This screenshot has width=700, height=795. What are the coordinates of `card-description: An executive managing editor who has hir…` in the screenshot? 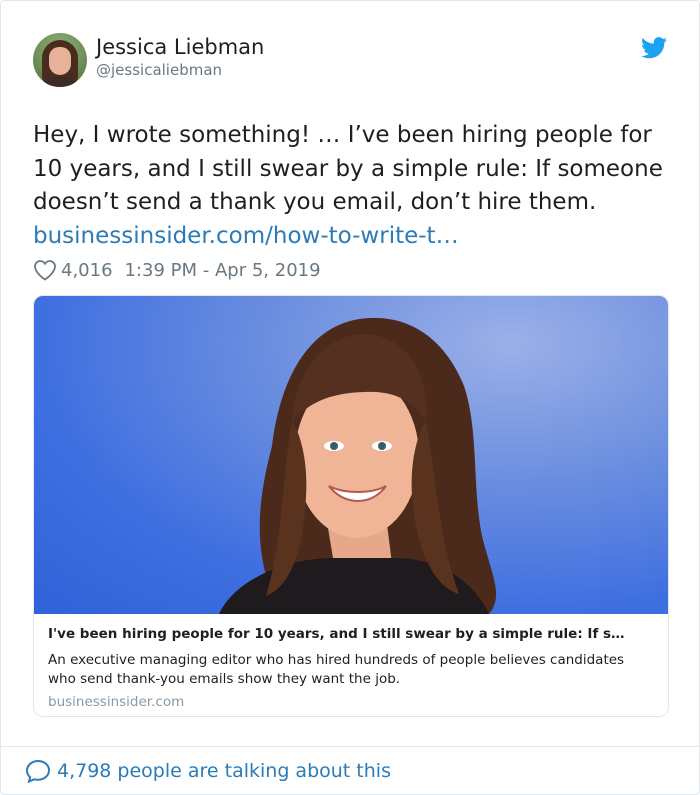 It's located at (336, 669).